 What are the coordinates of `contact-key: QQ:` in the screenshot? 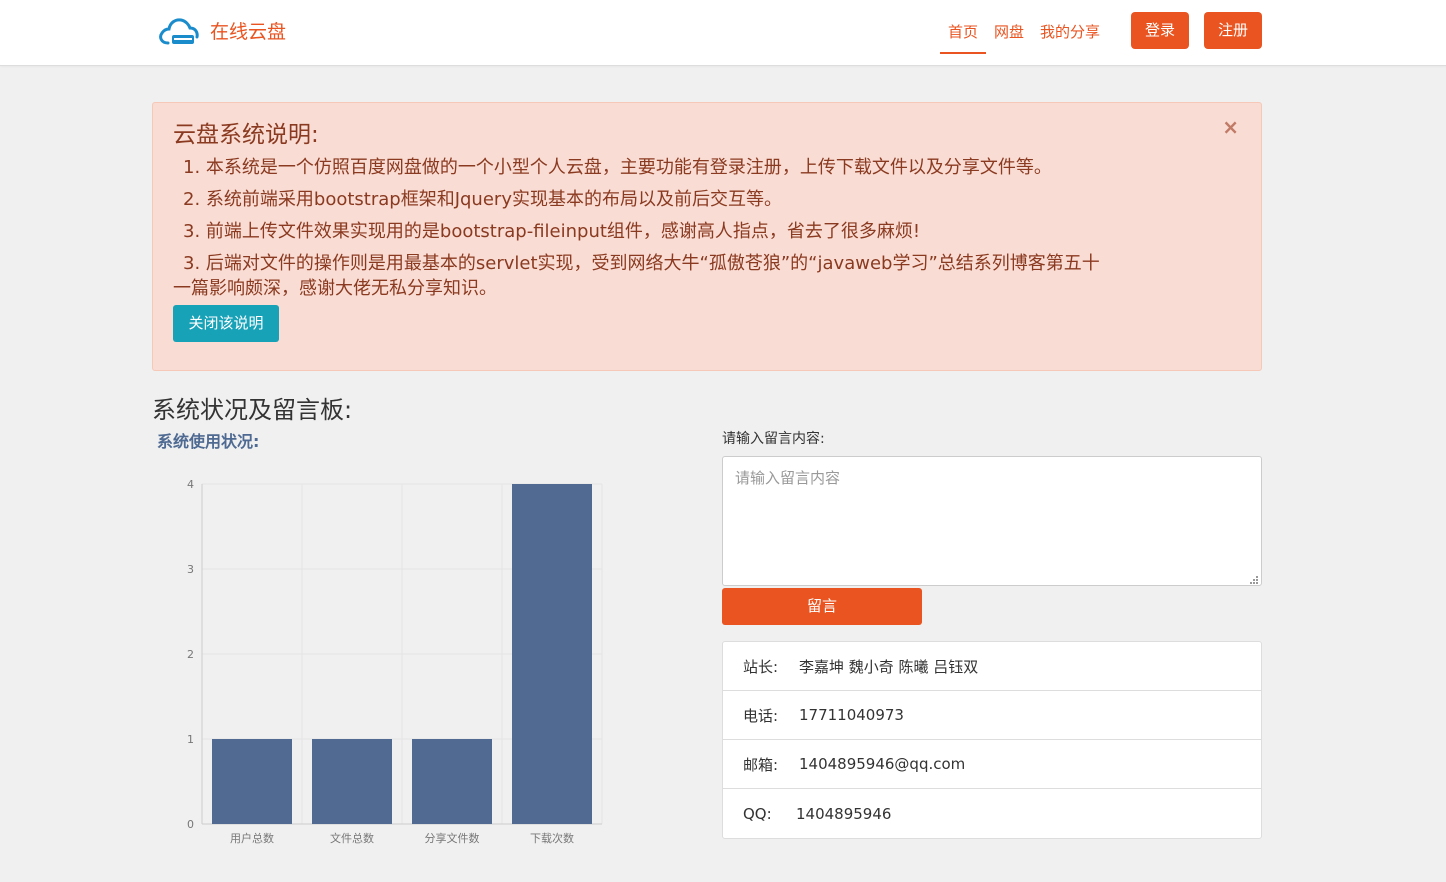 It's located at (757, 813).